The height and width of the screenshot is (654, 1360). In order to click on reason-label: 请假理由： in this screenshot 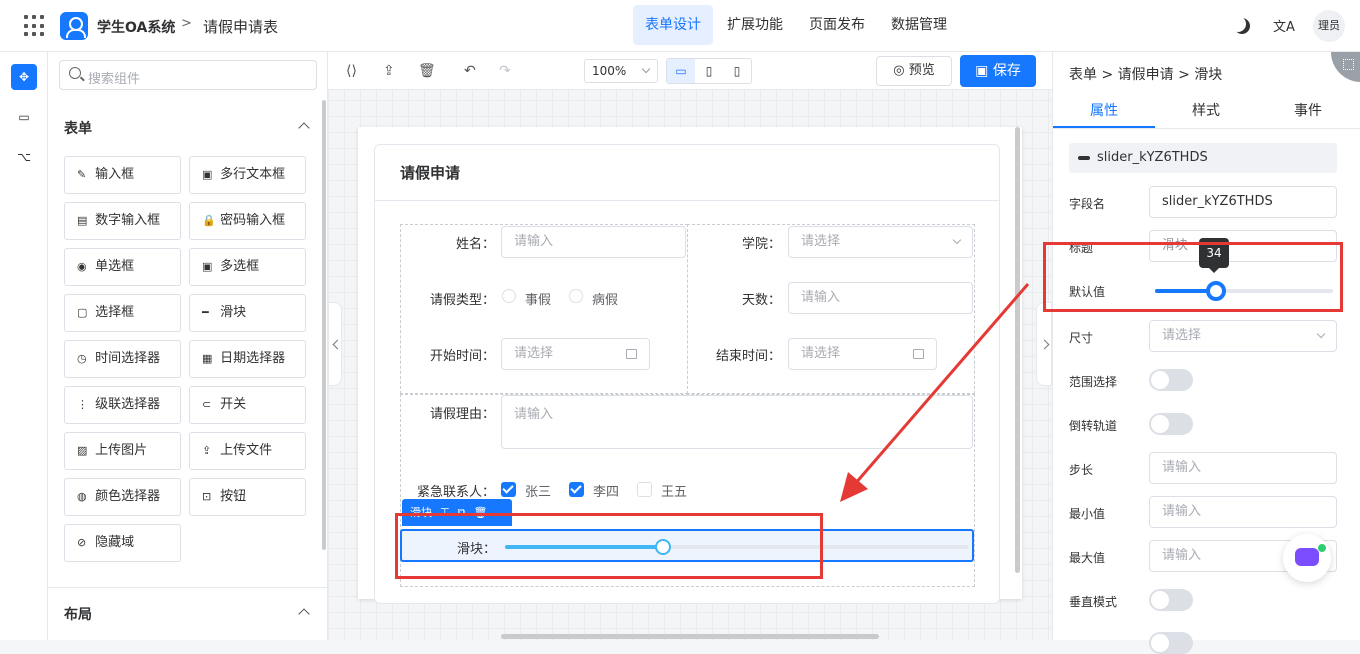, I will do `click(462, 414)`.